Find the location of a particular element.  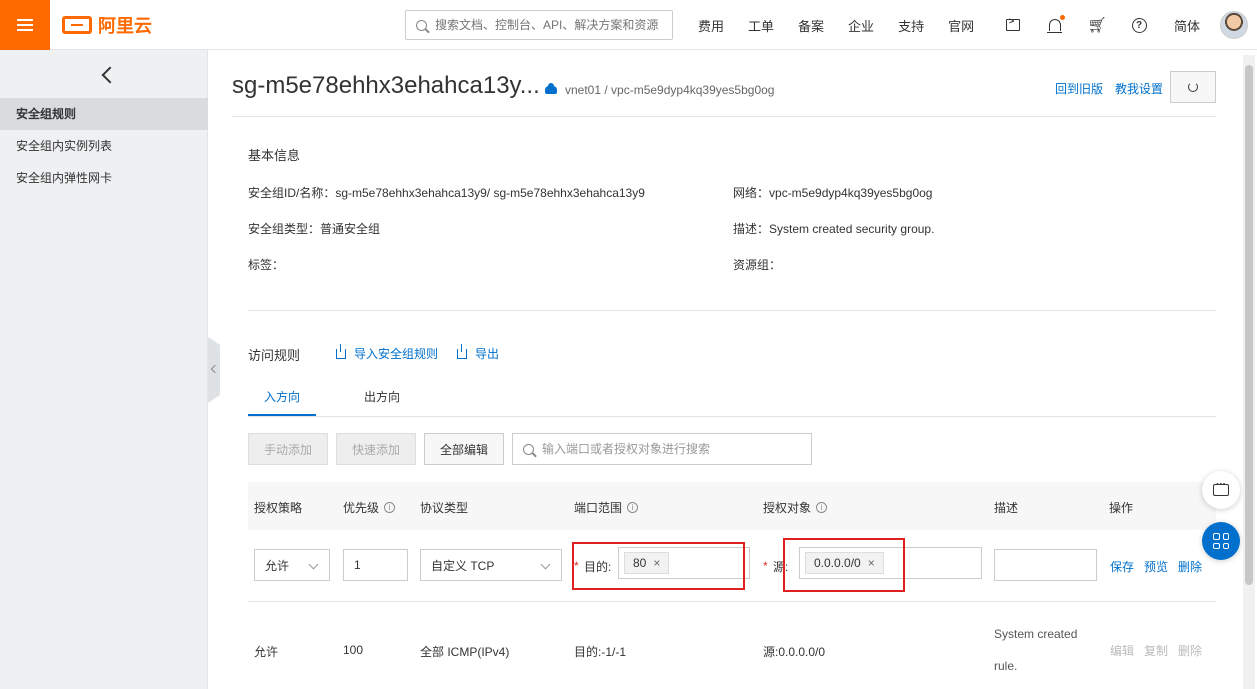

row-priority: 100 is located at coordinates (353, 650).